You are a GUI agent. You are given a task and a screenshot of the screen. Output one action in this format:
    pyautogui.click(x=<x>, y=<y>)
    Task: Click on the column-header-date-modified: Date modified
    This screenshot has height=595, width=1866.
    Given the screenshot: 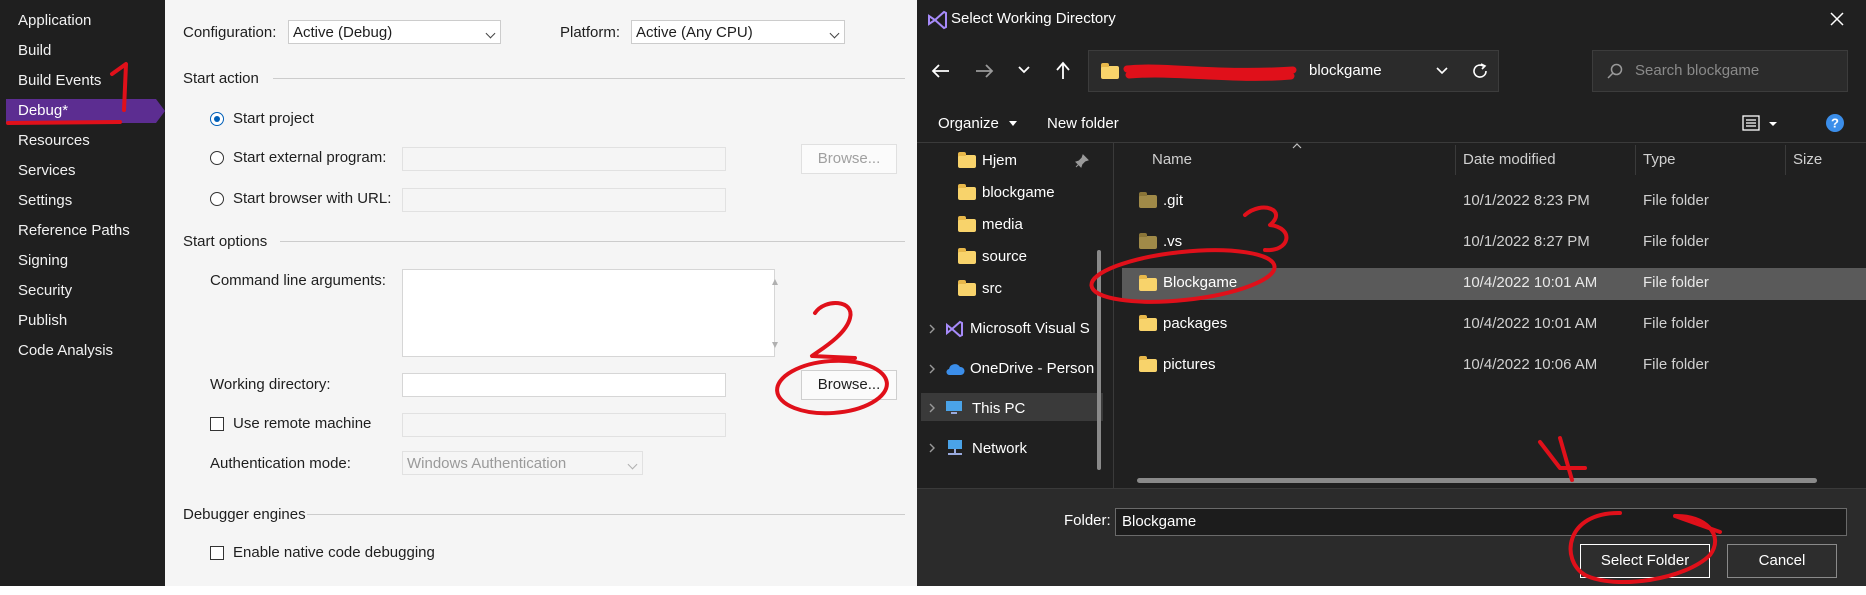 What is the action you would take?
    pyautogui.click(x=1509, y=159)
    